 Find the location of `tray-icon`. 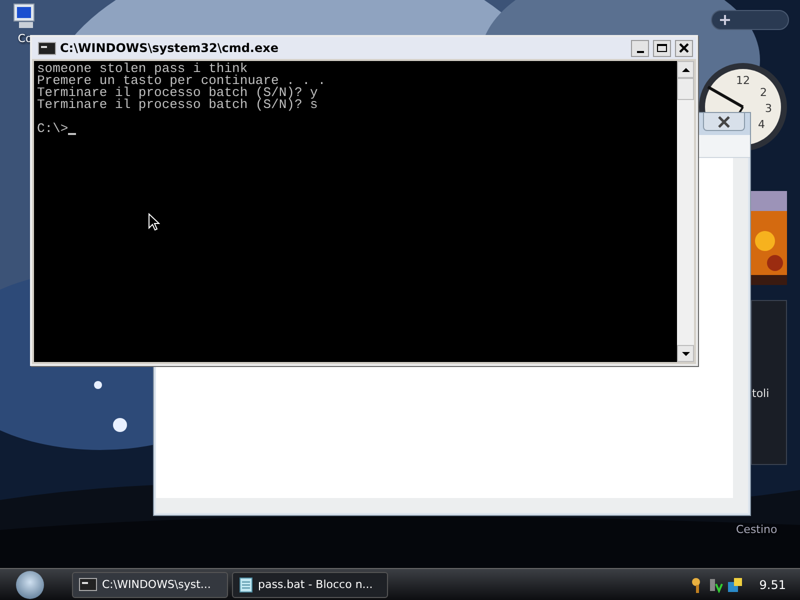

tray-icon is located at coordinates (716, 584).